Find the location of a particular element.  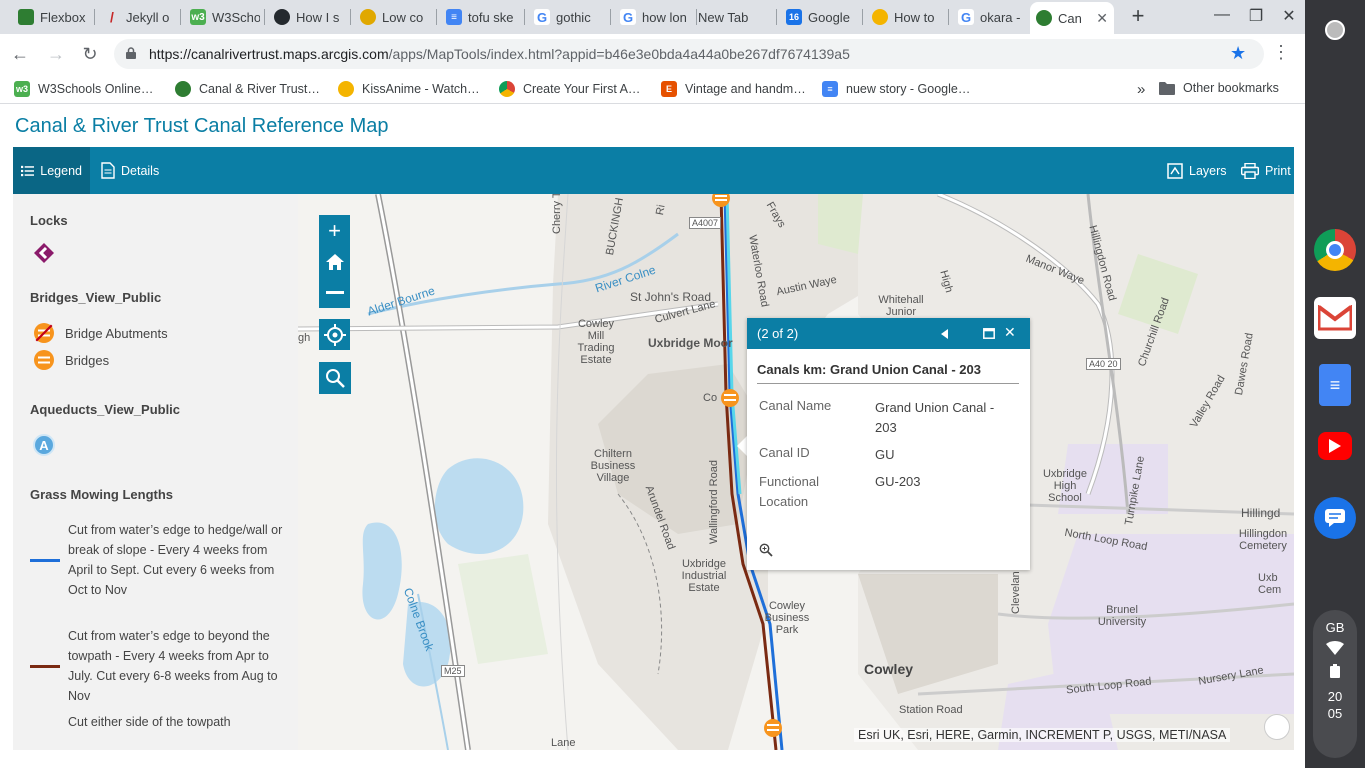

popup-header: (2 of 2) ✕ is located at coordinates (888, 333).